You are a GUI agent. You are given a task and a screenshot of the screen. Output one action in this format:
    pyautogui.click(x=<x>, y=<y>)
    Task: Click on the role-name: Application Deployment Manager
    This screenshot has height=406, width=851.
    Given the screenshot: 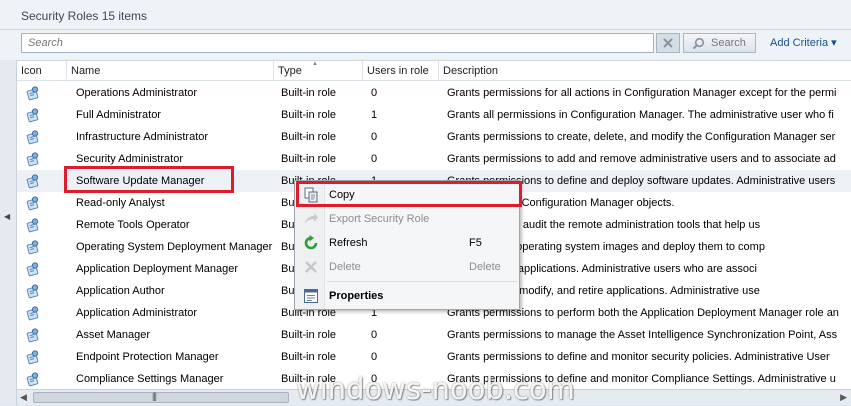 What is the action you would take?
    pyautogui.click(x=157, y=269)
    